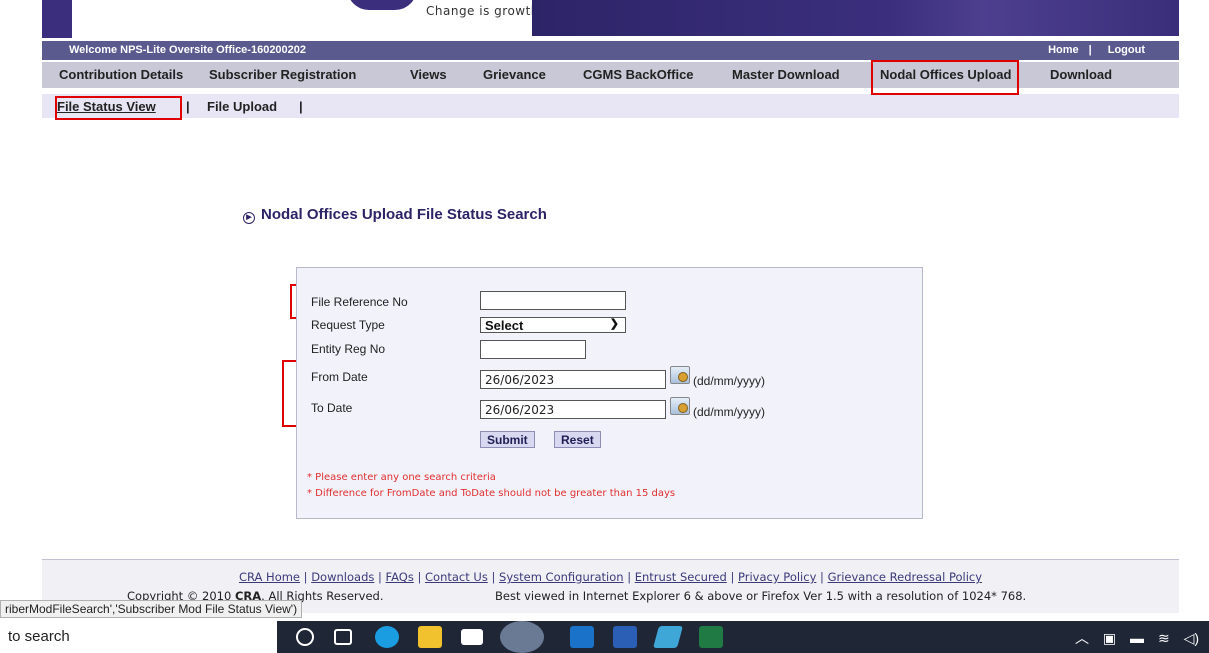 The image size is (1209, 653). What do you see at coordinates (777, 577) in the screenshot?
I see `footer-link-privacy-policy: Privacy Policy` at bounding box center [777, 577].